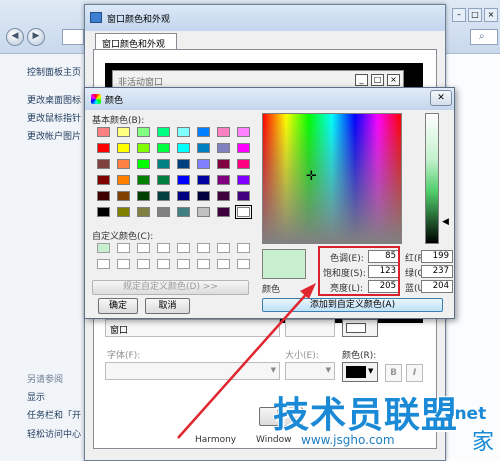 Image resolution: width=500 pixels, height=461 pixels. I want to click on watermark-logo: 技术员联盟, so click(366, 415).